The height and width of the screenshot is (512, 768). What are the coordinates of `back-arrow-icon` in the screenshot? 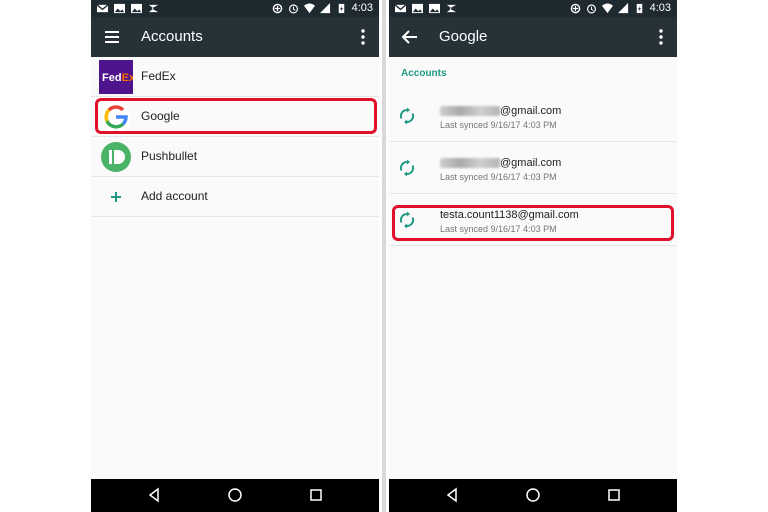 It's located at (410, 37).